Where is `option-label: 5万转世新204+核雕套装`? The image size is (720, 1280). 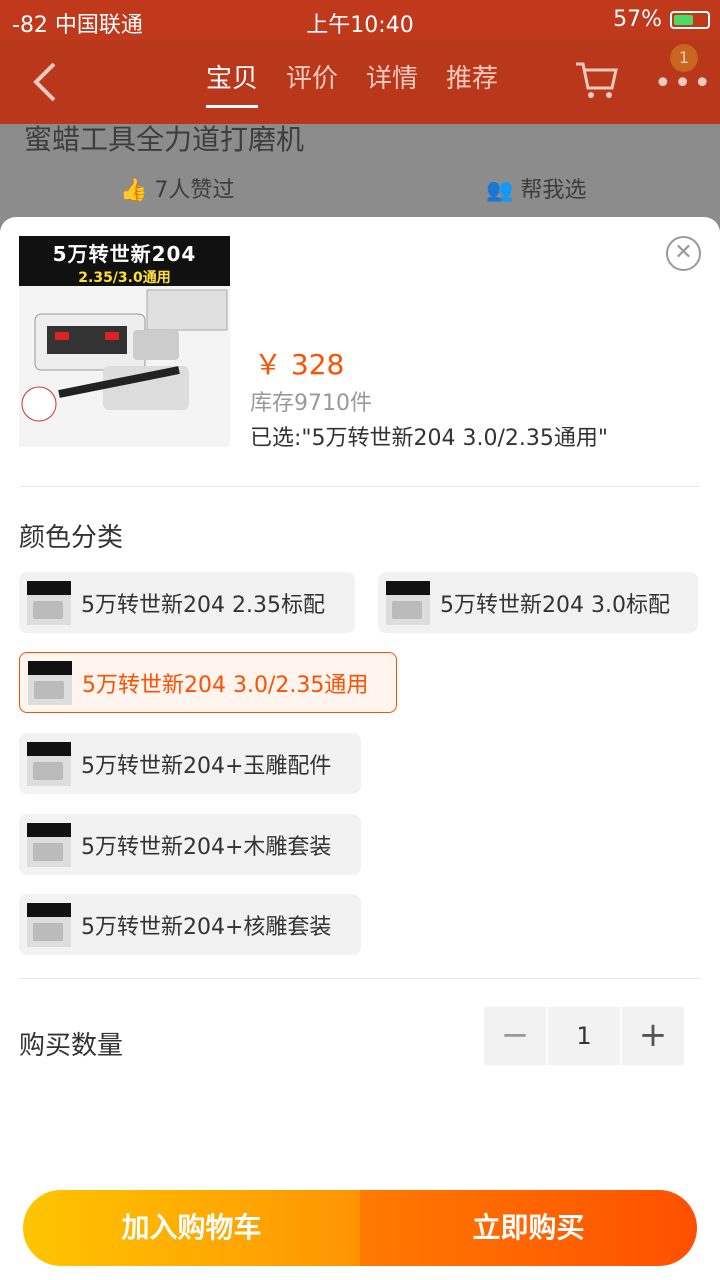 option-label: 5万转世新204+核雕套装 is located at coordinates (206, 927).